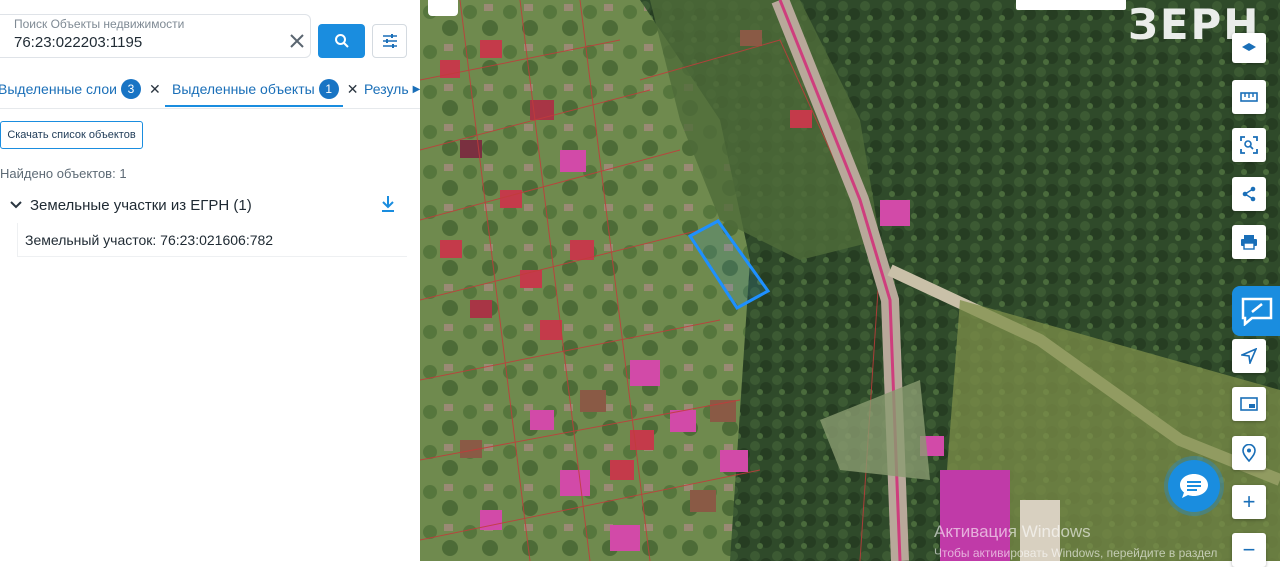  I want to click on results-group-header: Земельные участки из ЕГРН (1), so click(210, 205).